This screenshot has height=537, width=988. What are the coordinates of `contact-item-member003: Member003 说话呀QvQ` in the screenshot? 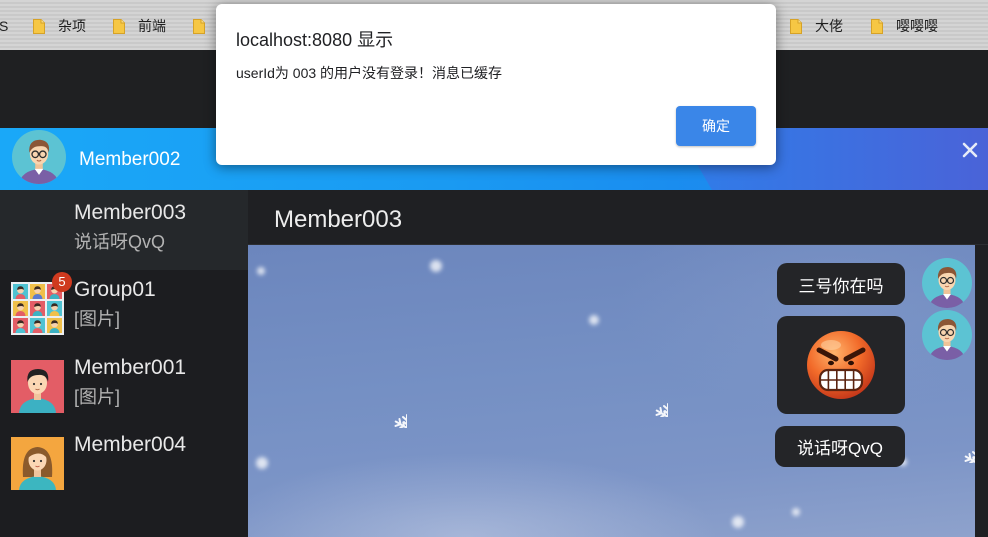 It's located at (124, 230).